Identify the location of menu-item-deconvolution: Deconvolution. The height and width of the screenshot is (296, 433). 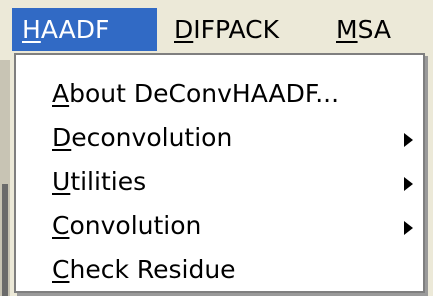
(142, 138).